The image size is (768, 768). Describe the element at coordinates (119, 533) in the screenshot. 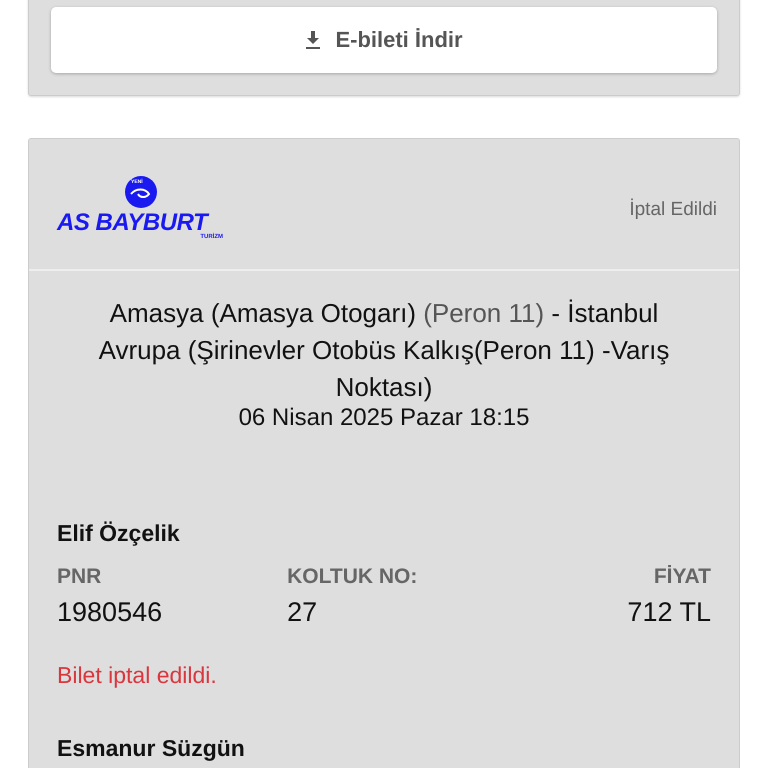

I see `passenger-name: Elif Özçelik` at that location.